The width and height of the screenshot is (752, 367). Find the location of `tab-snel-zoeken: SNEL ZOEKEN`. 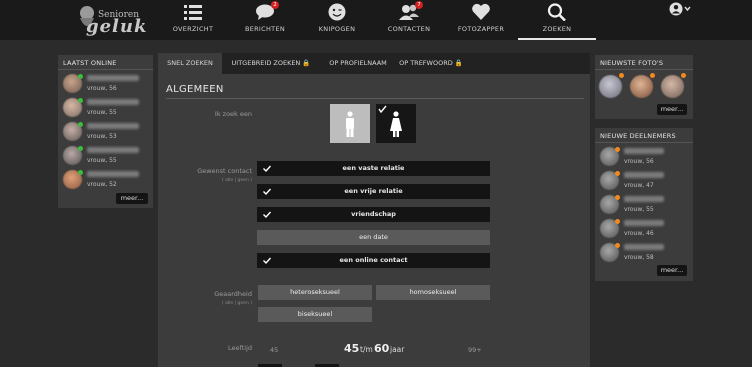

tab-snel-zoeken: SNEL ZOEKEN is located at coordinates (190, 63).